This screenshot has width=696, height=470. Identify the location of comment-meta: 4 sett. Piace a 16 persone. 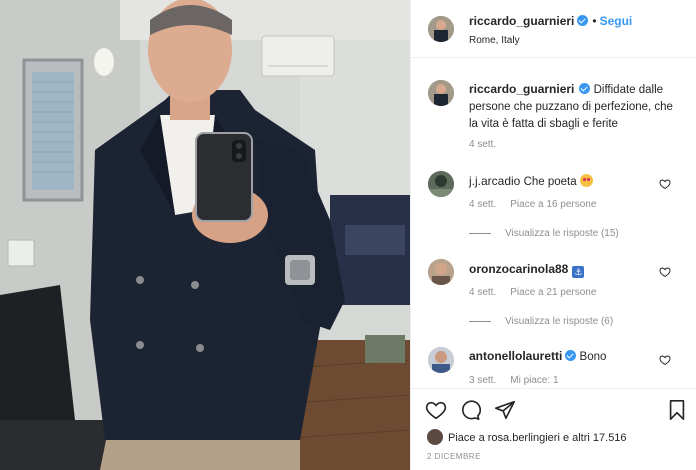
(532, 204).